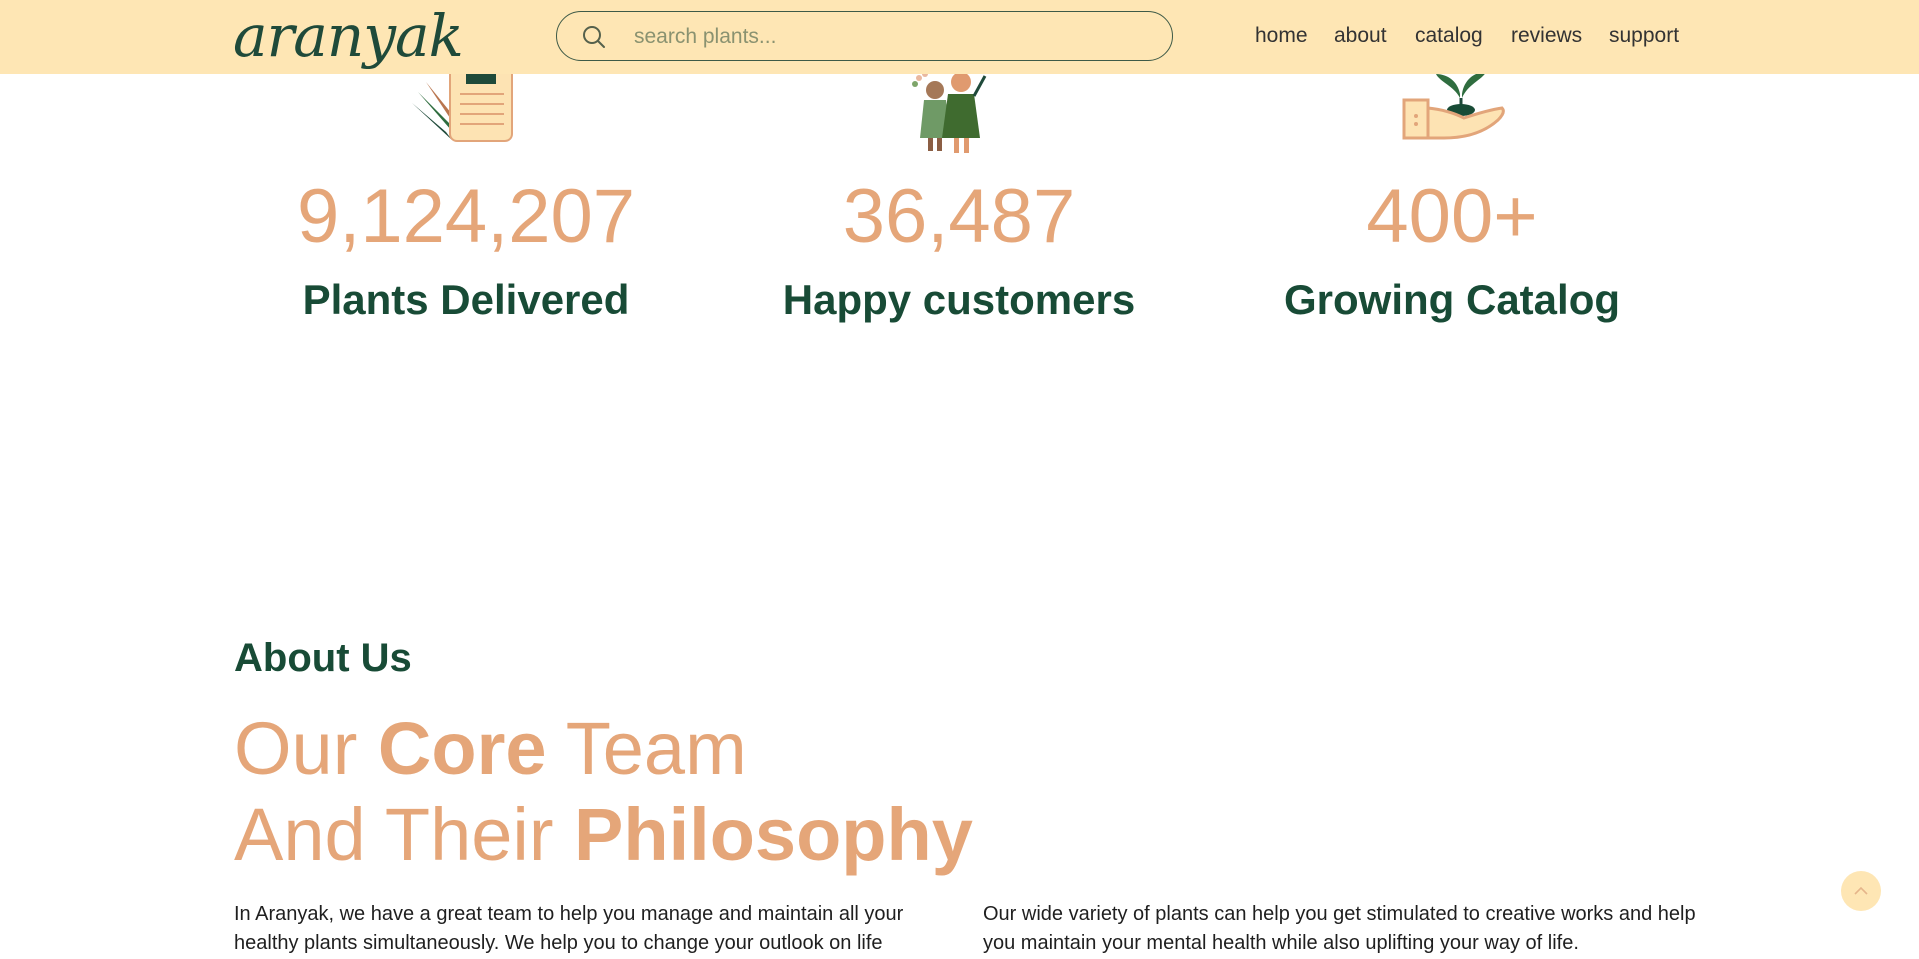  Describe the element at coordinates (894, 36) in the screenshot. I see `search-input` at that location.